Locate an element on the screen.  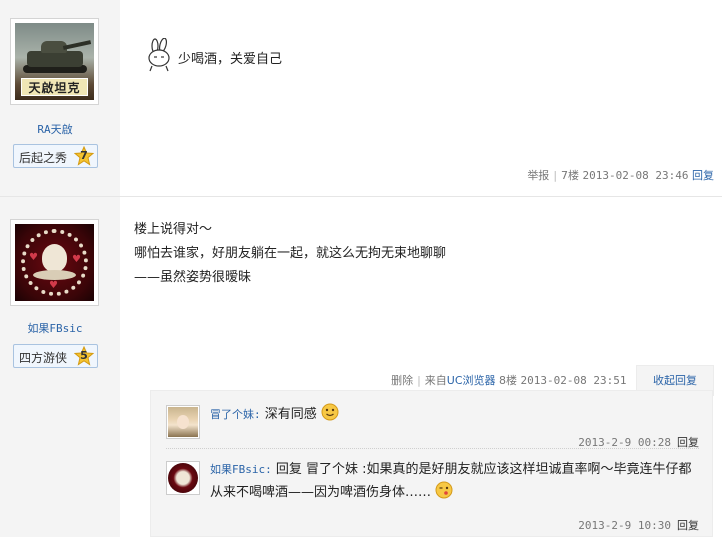
reply-body: 冒了个妹: 深有同感 is located at coordinates (455, 414).